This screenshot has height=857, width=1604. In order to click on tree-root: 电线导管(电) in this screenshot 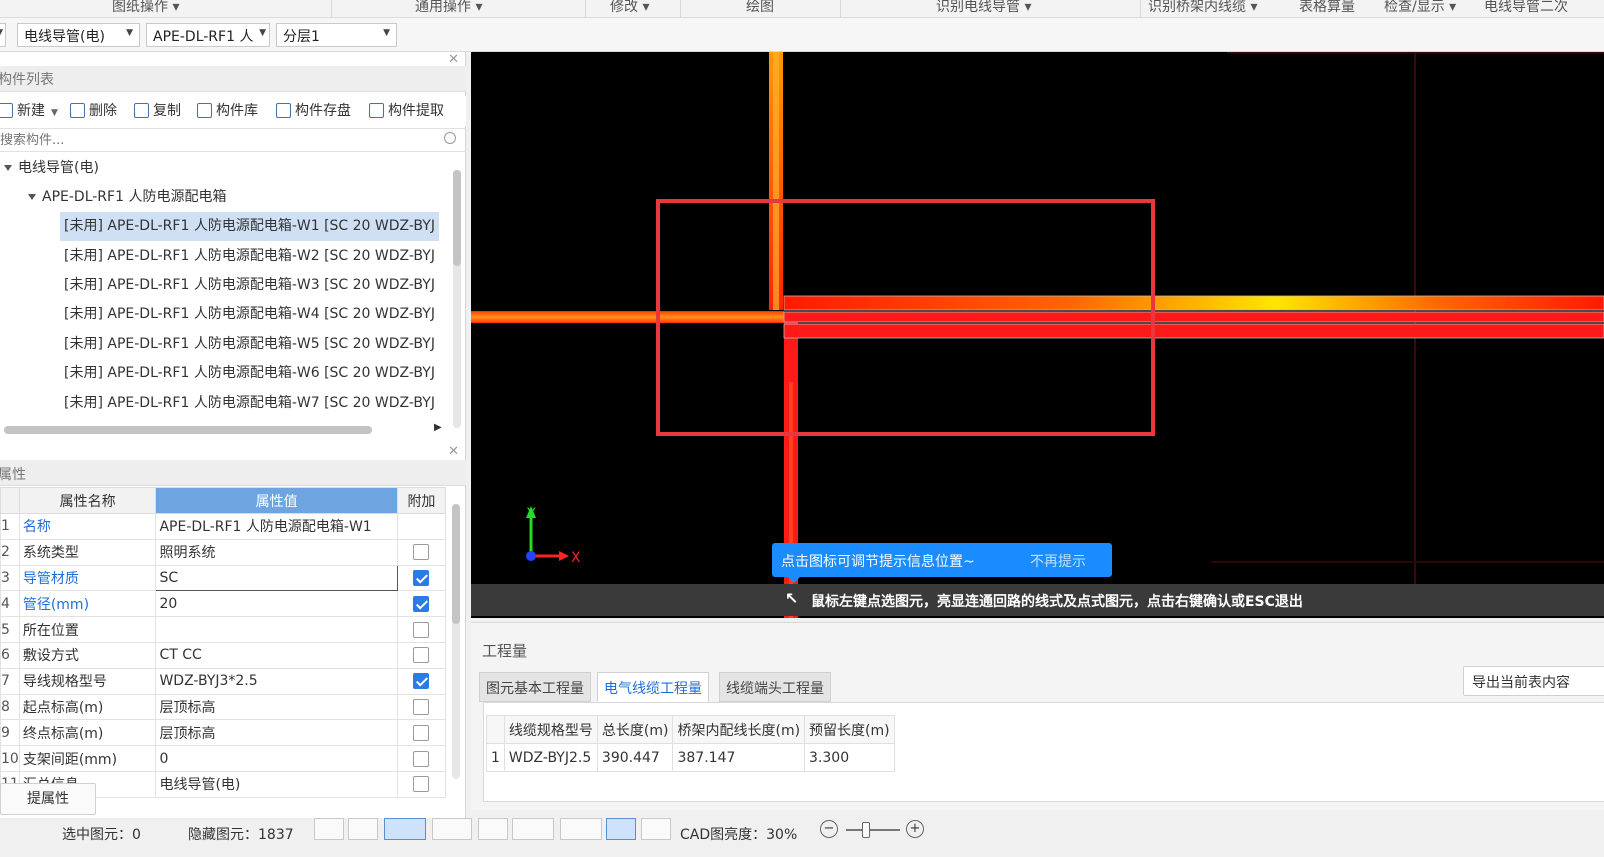, I will do `click(227, 168)`.